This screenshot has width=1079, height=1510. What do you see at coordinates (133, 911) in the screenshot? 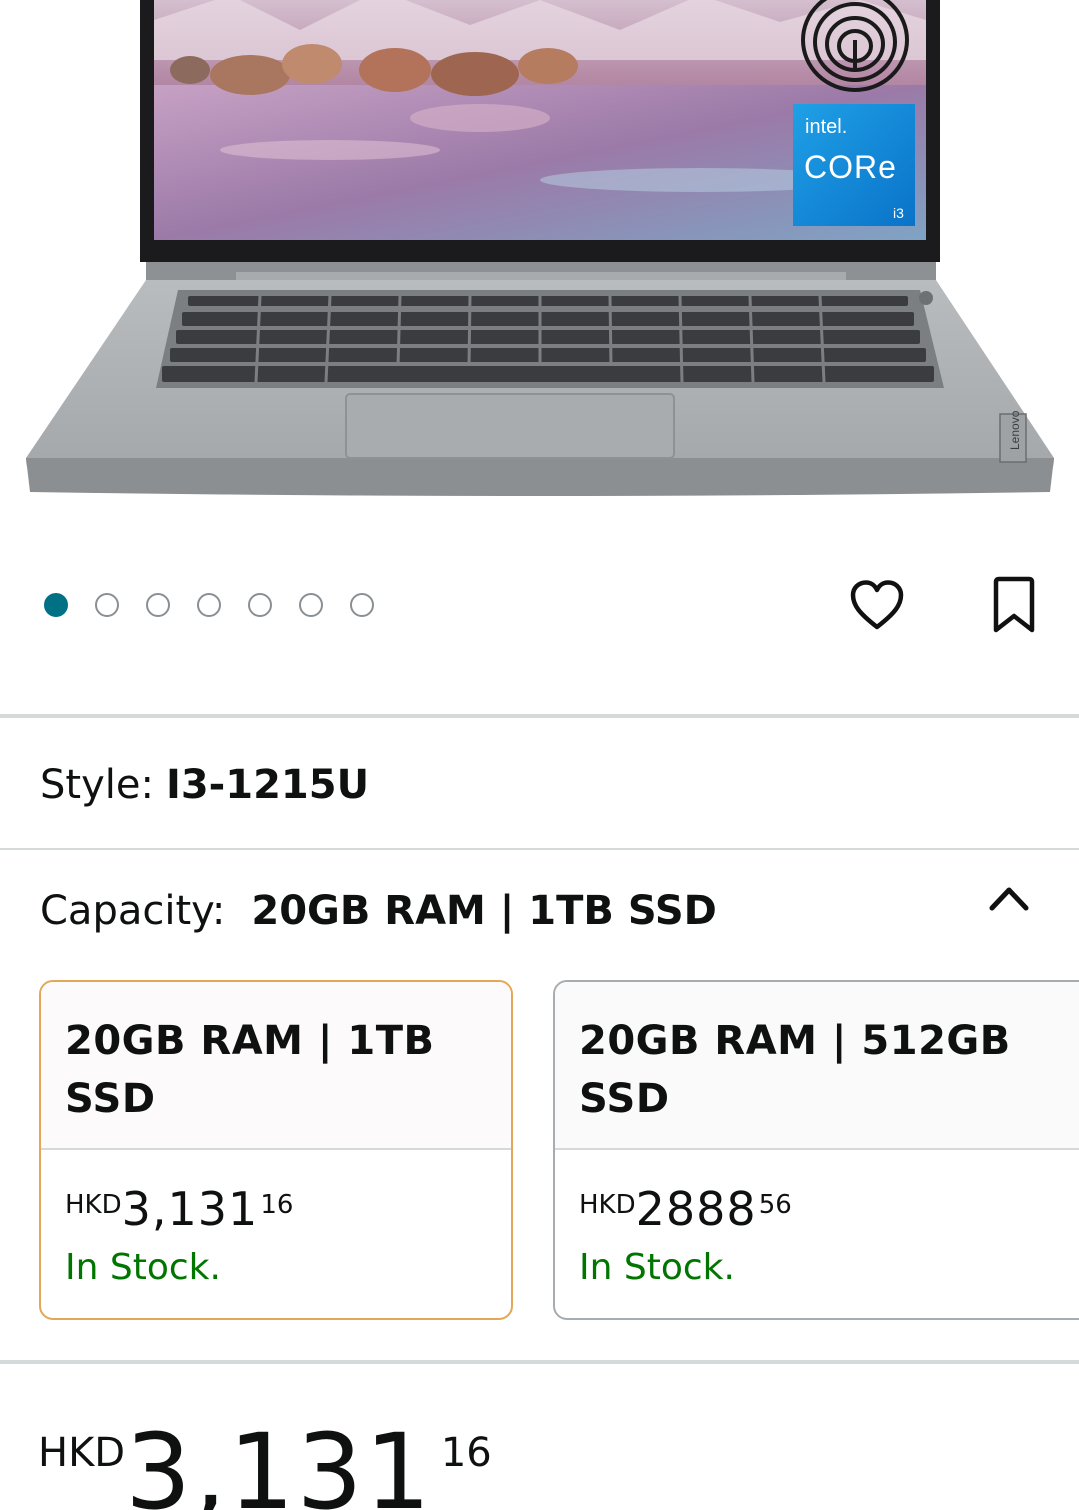
I see `capacity-label: Capacity:` at bounding box center [133, 911].